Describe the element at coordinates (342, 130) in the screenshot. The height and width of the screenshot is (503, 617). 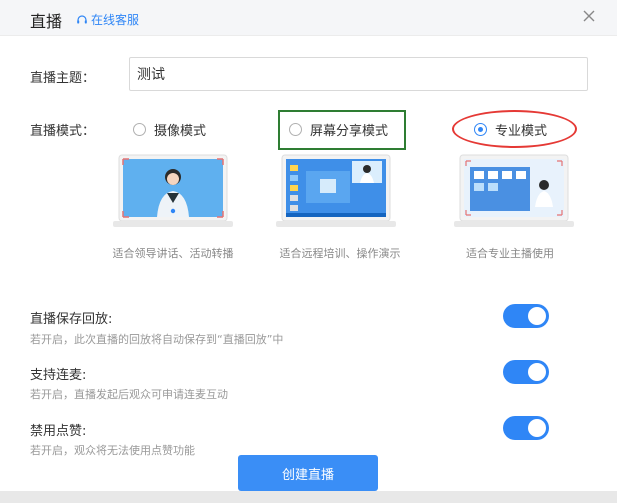
I see `annotation-green-box` at that location.